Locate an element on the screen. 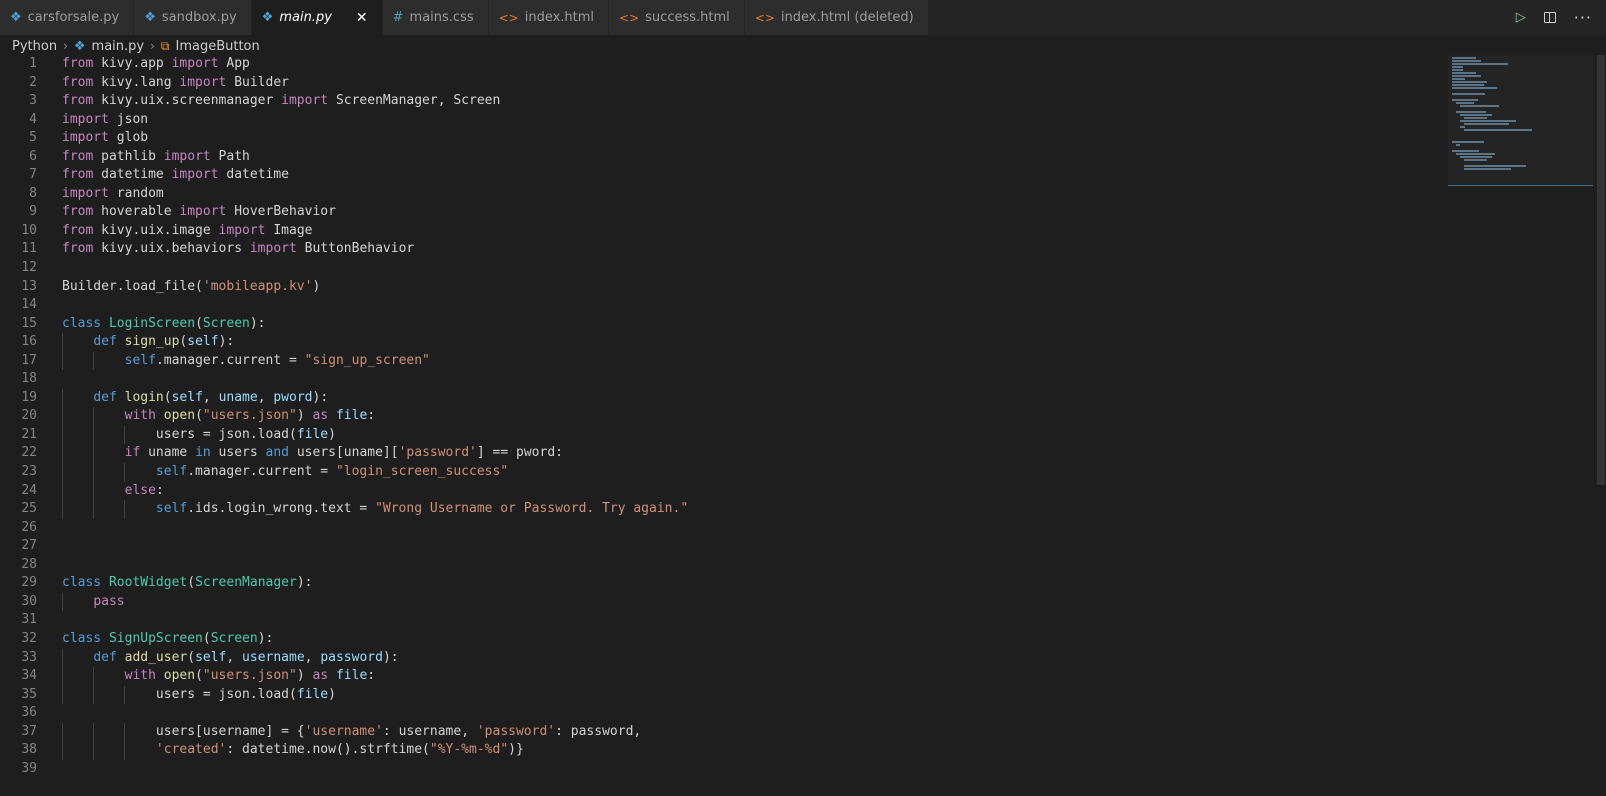 The height and width of the screenshot is (796, 1606). code-line: 18 is located at coordinates (725, 379).